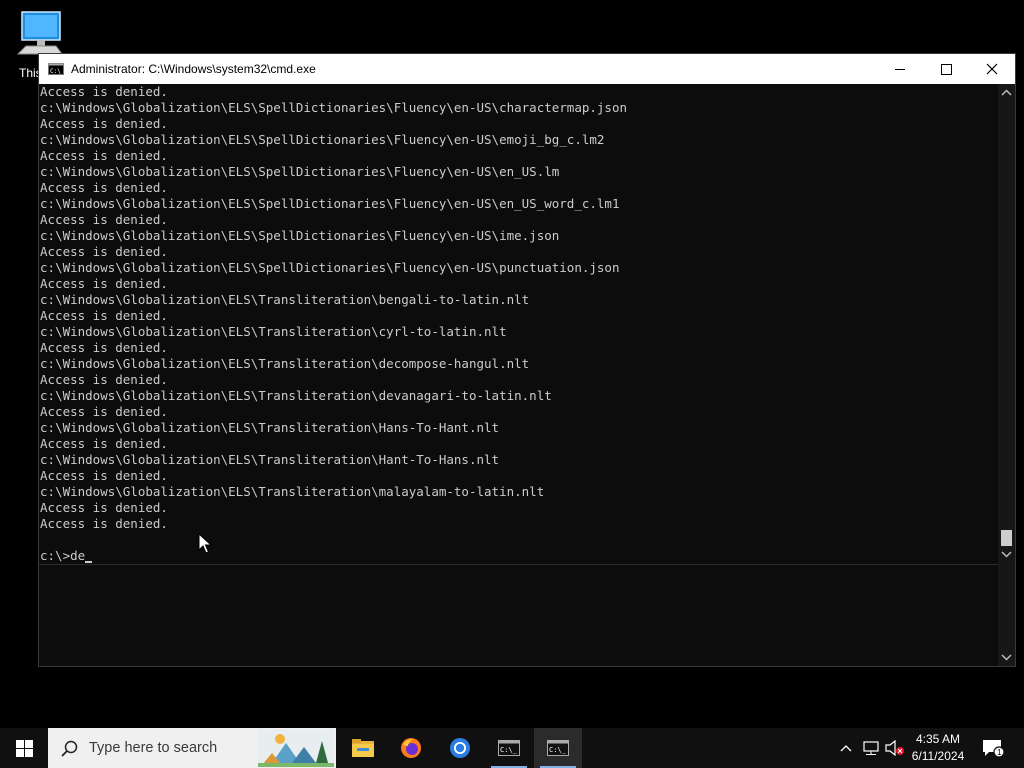  I want to click on terminal-icon: C:\_, so click(509, 748).